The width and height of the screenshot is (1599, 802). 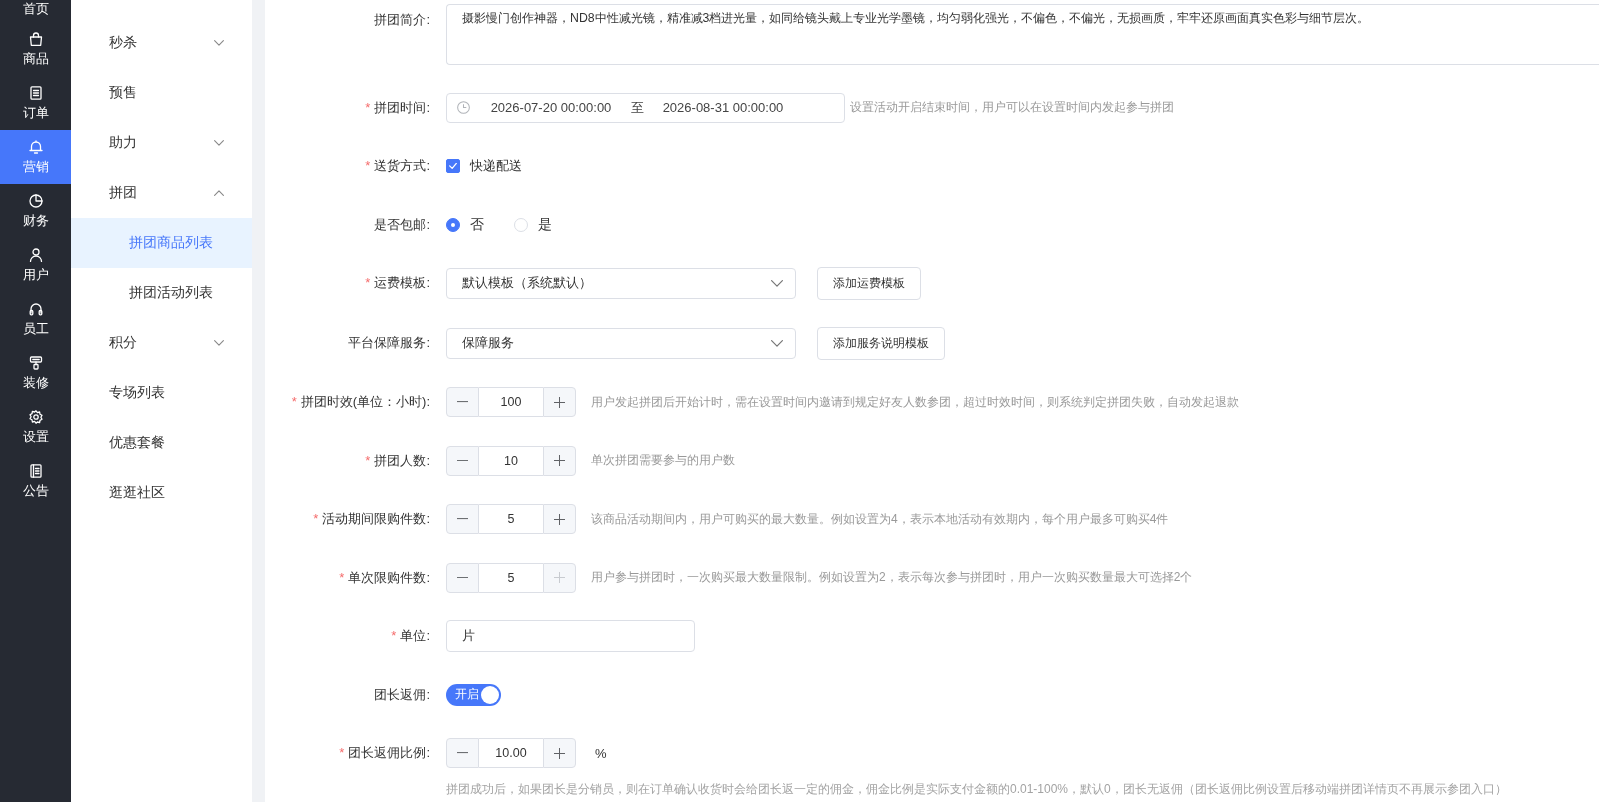 I want to click on menu-item: 逛逛社区, so click(x=161, y=493).